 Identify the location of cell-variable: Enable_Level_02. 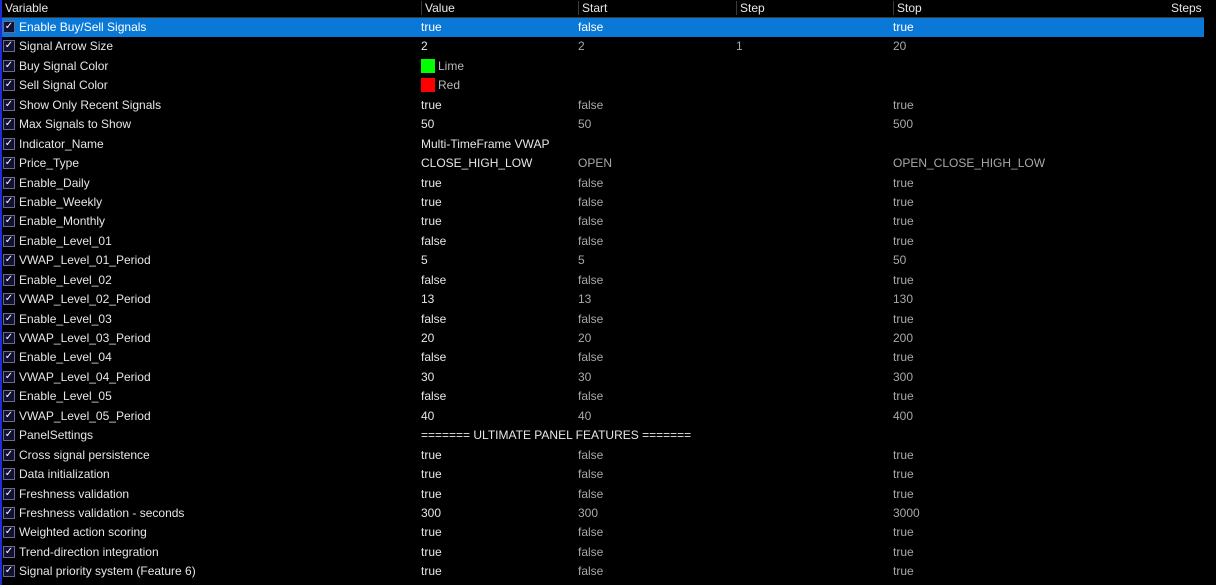
(65, 280).